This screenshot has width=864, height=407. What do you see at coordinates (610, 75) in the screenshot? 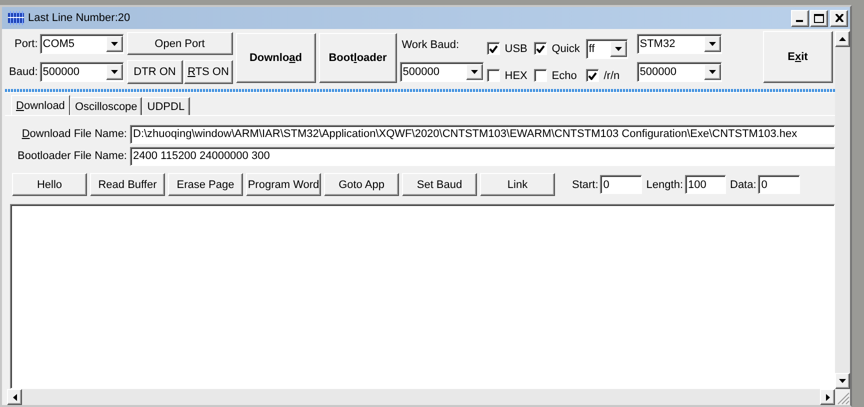
I see `checkbox: /r/n` at bounding box center [610, 75].